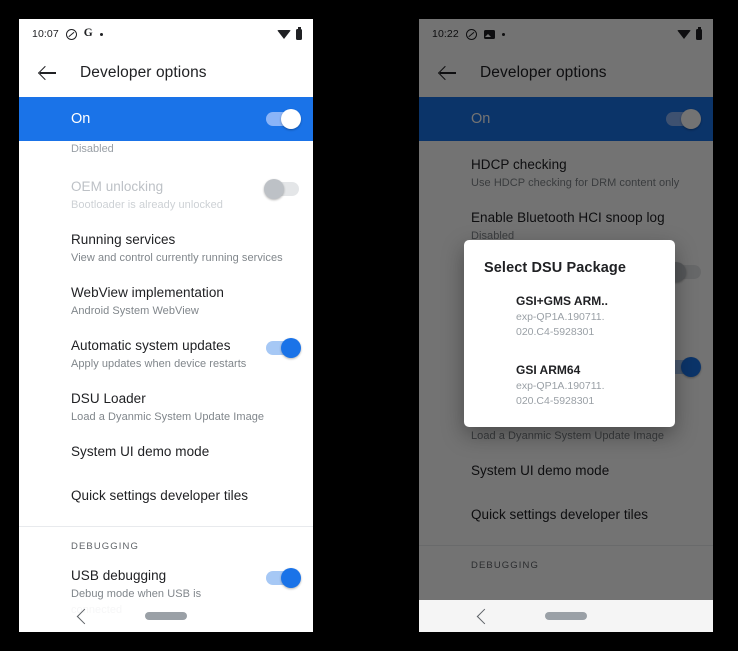 The height and width of the screenshot is (651, 738). What do you see at coordinates (119, 575) in the screenshot?
I see `list-item-title: USB debugging` at bounding box center [119, 575].